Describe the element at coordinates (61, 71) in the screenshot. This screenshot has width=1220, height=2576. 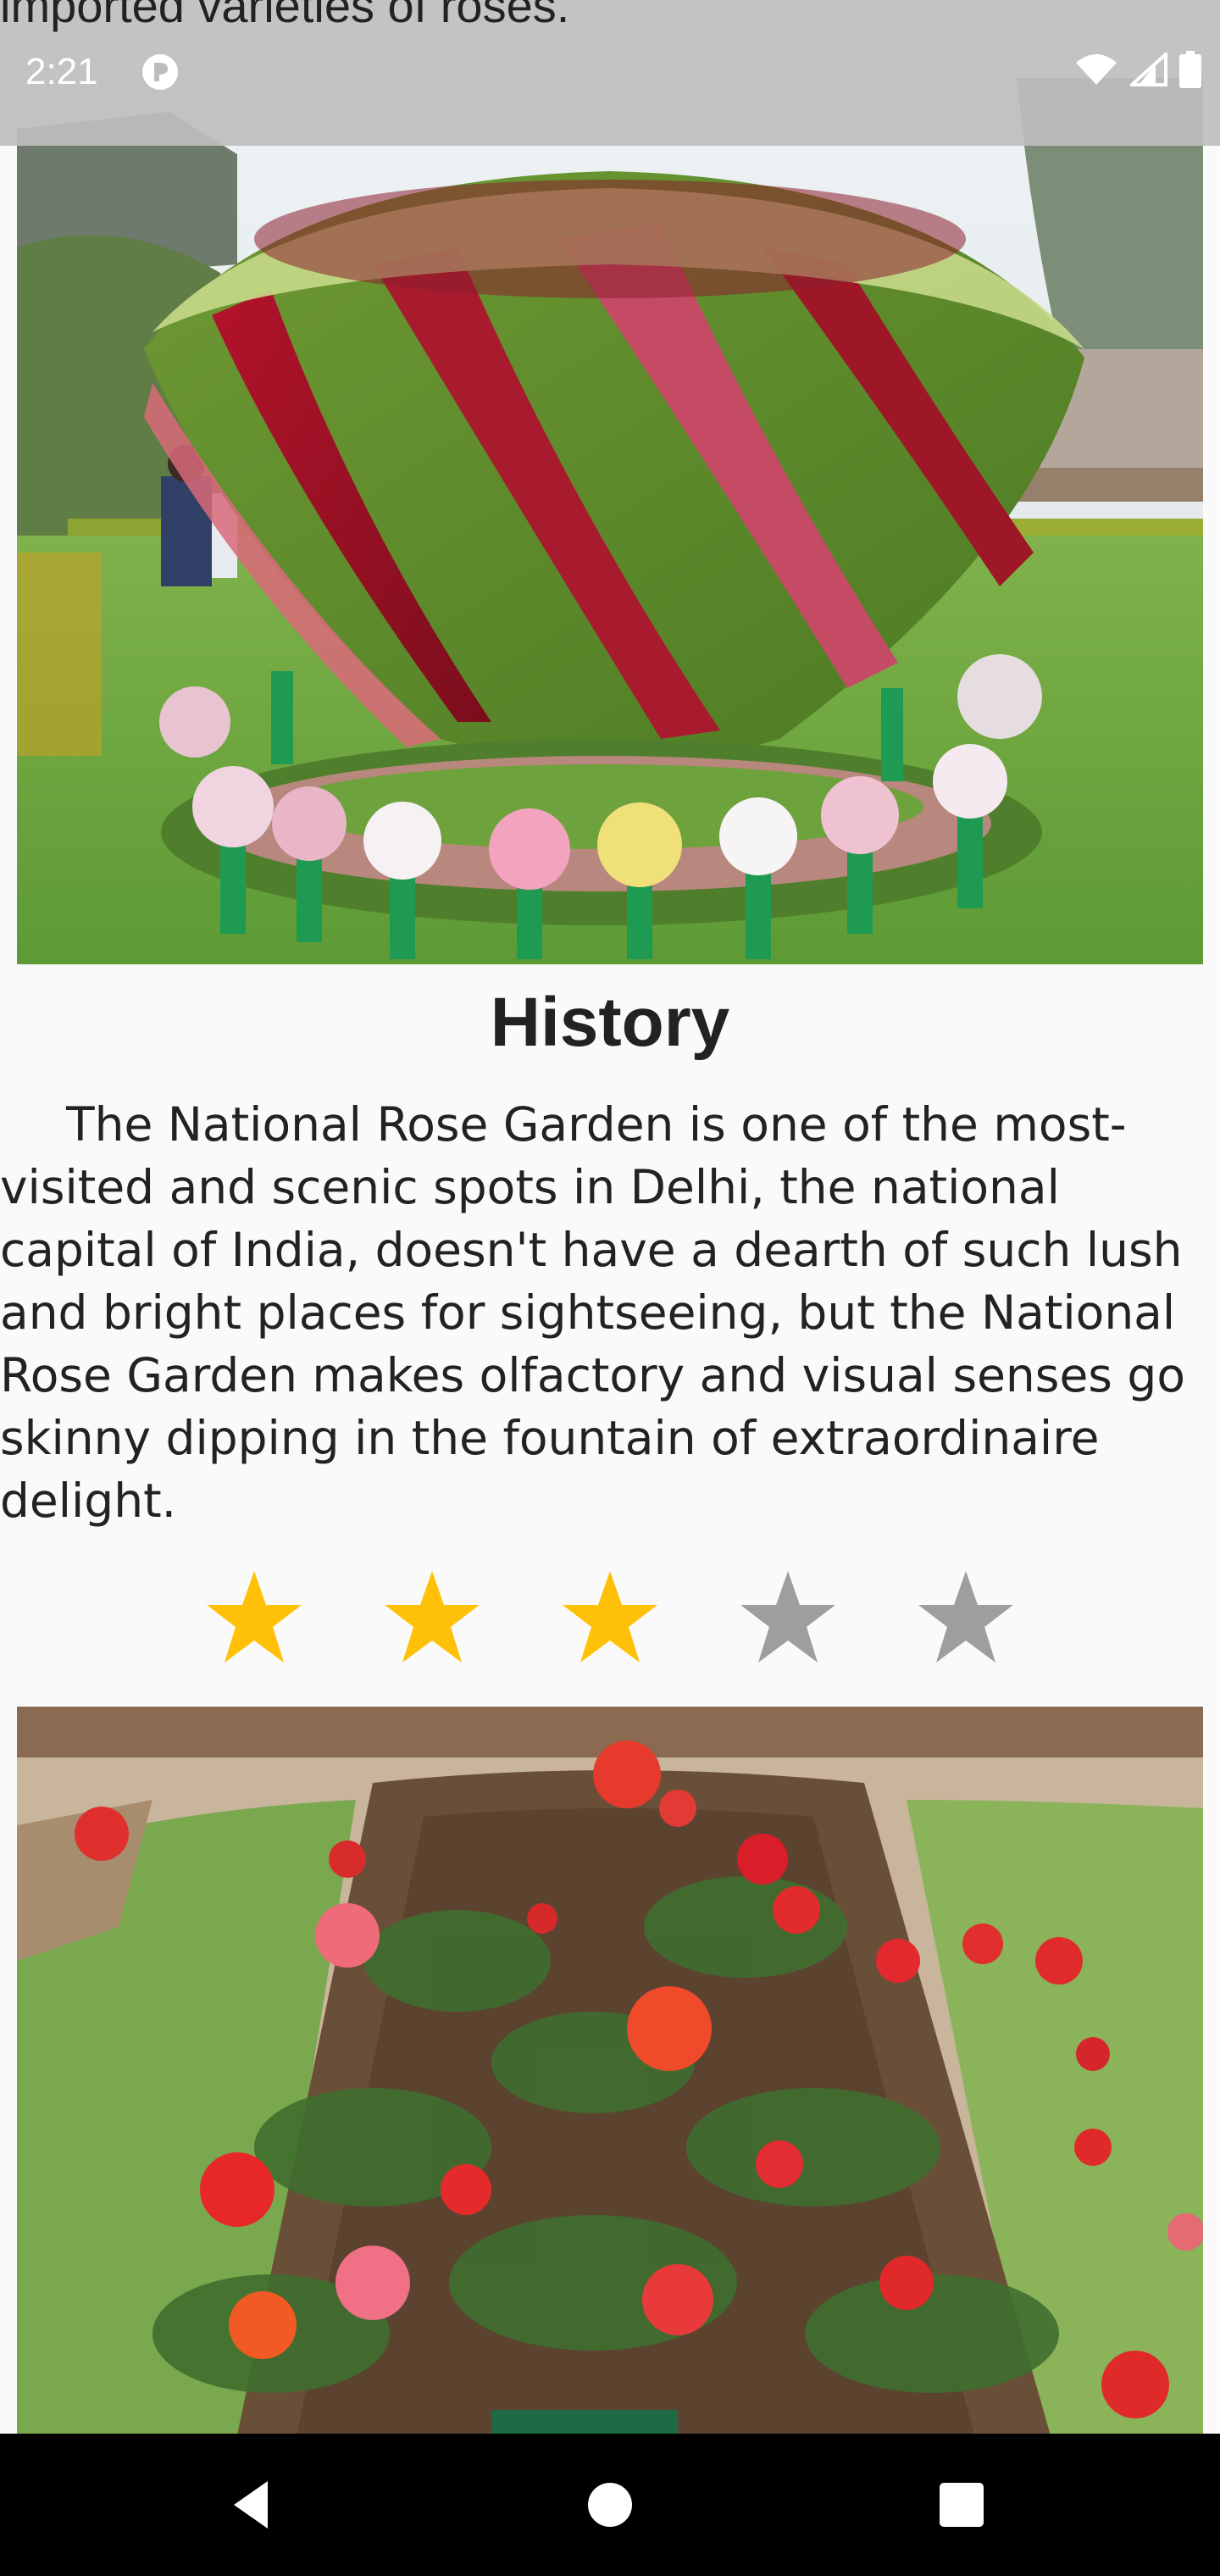
I see `status-time: 2:21` at that location.